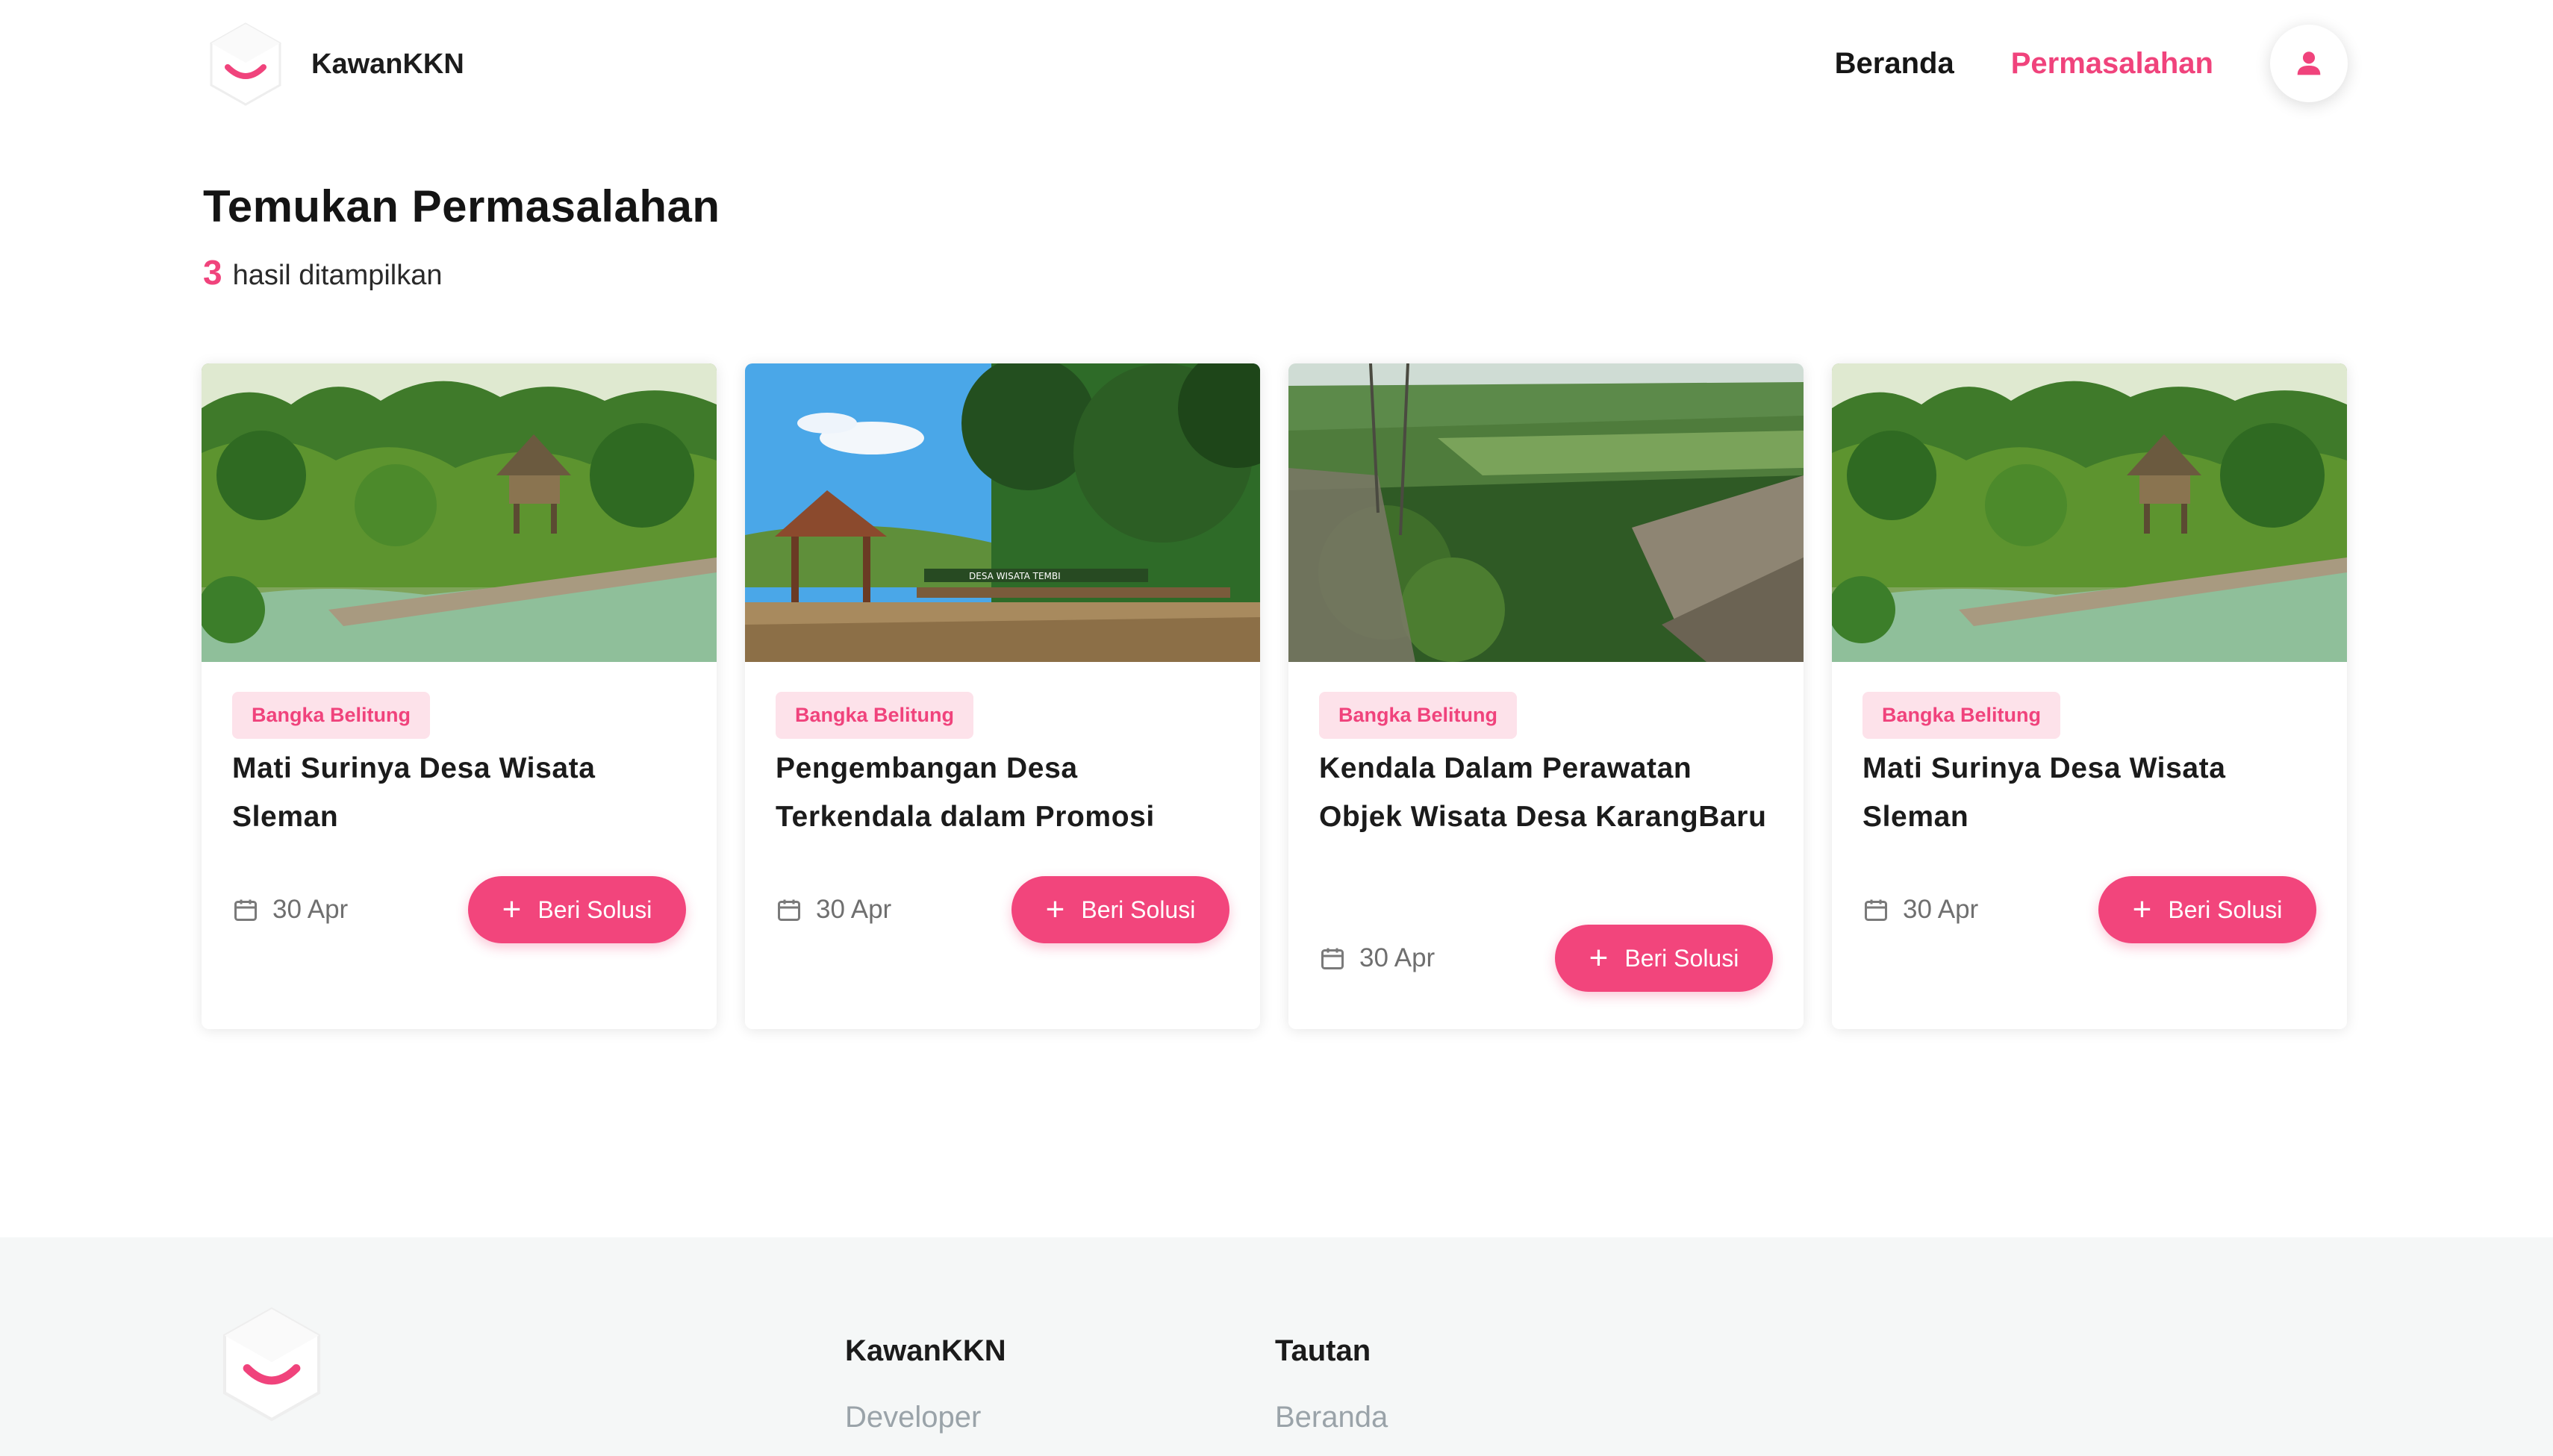 This screenshot has width=2553, height=1456. I want to click on result-text: hasil ditampilkan, so click(337, 275).